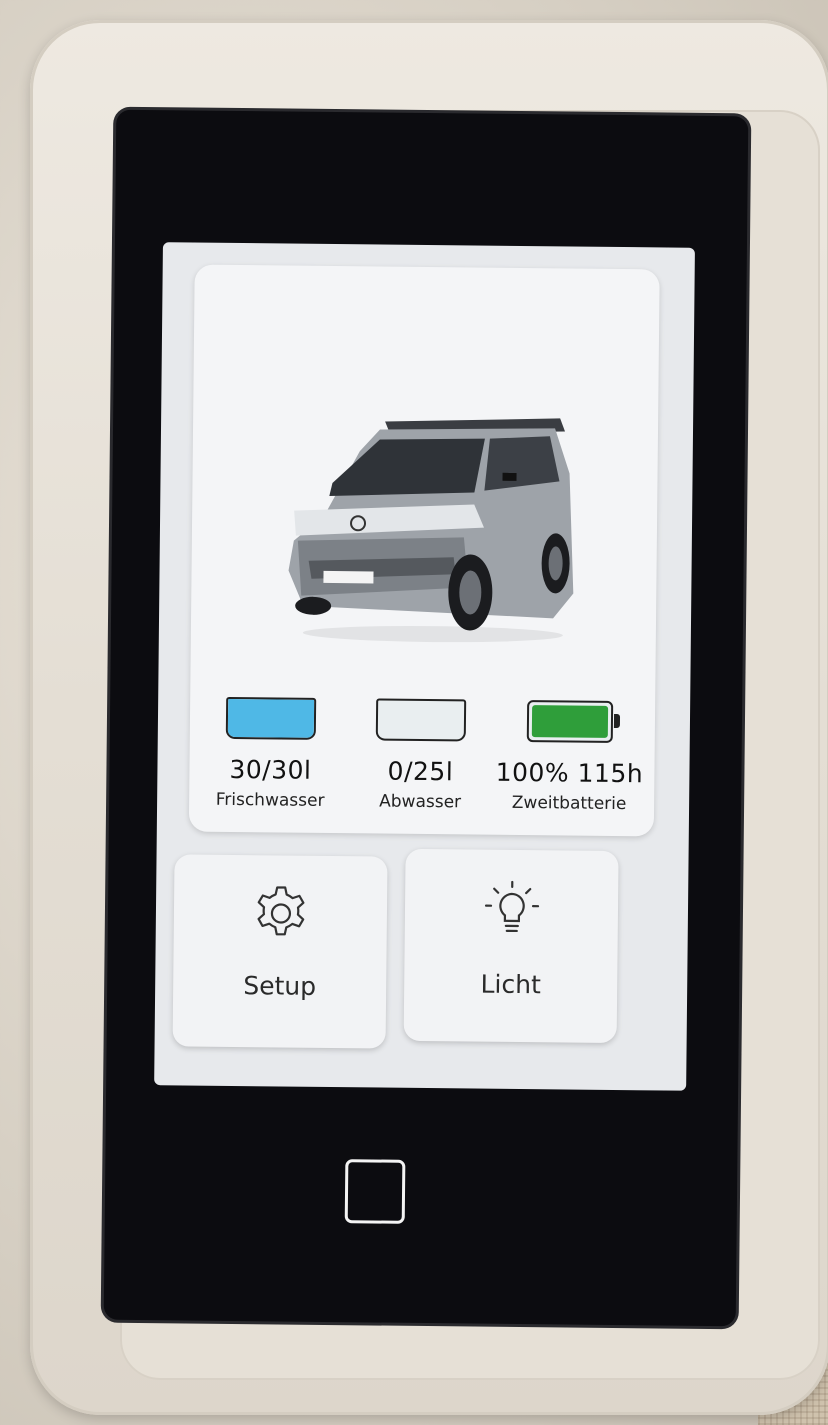  I want to click on setup-label: Setup, so click(280, 986).